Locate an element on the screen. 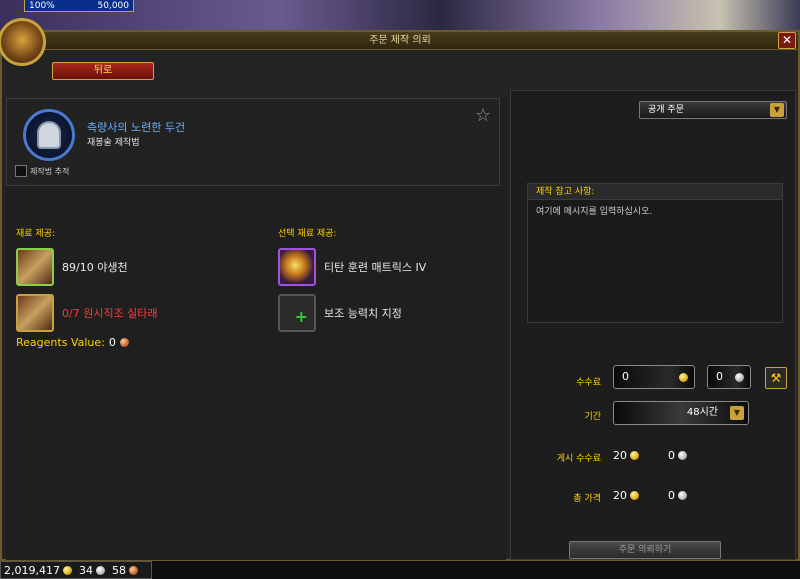  reagent-slot: 89/10 야생천 is located at coordinates (72, 267).